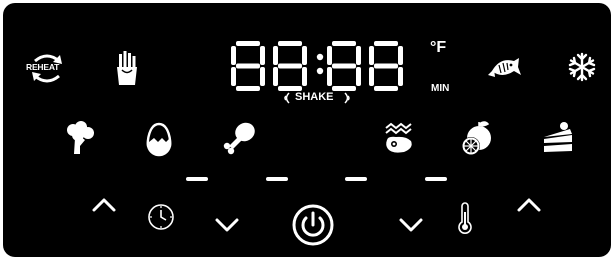 Image resolution: width=614 pixels, height=260 pixels. I want to click on timer-indicator, so click(161, 217).